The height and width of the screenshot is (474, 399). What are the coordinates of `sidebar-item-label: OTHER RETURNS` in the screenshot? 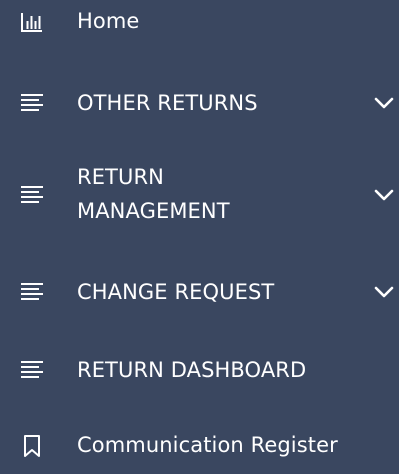 It's located at (167, 103).